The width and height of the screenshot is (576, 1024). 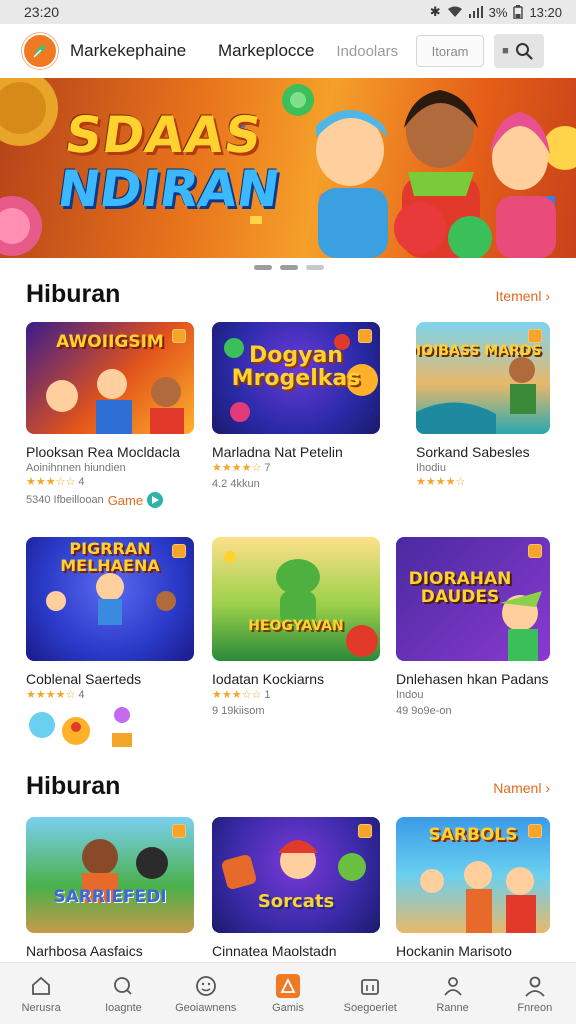 What do you see at coordinates (287, 985) in the screenshot?
I see `games-icon` at bounding box center [287, 985].